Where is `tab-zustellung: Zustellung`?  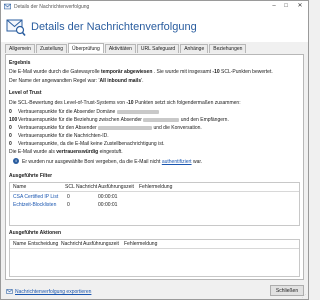 tab-zustellung: Zustellung is located at coordinates (51, 48).